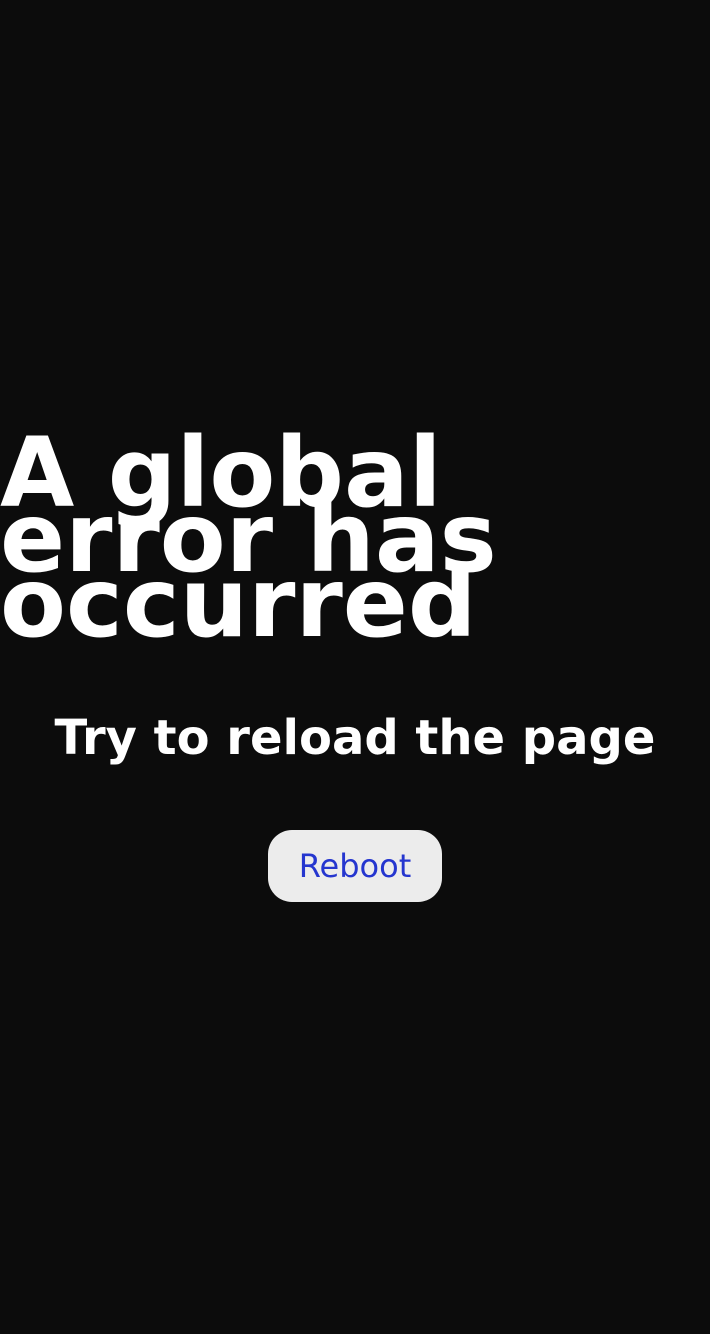 The height and width of the screenshot is (1334, 710). What do you see at coordinates (355, 738) in the screenshot?
I see `error-subtitle: Try to reload the page` at bounding box center [355, 738].